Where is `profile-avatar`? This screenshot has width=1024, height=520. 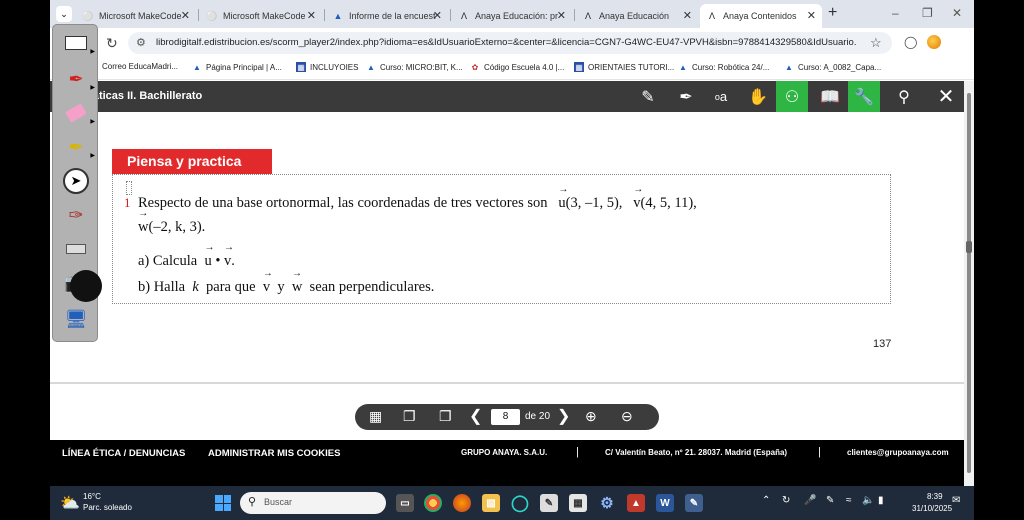 profile-avatar is located at coordinates (934, 42).